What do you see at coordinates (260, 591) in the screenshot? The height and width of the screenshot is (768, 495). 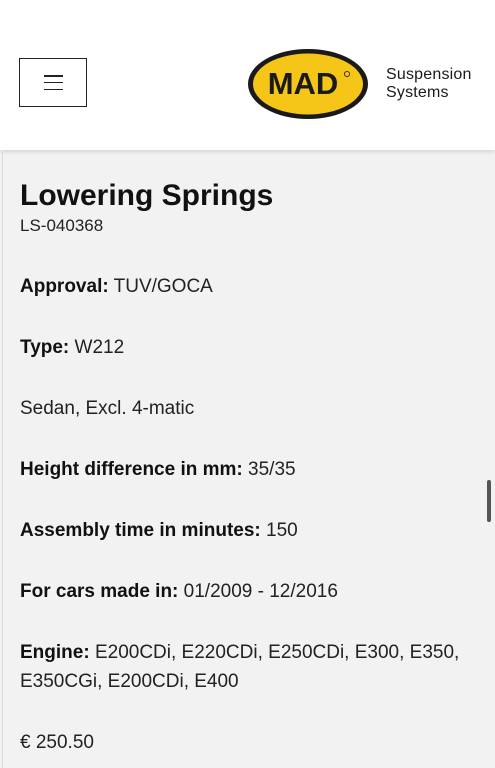 I see `years-value: 01/2009 - 12/2016` at bounding box center [260, 591].